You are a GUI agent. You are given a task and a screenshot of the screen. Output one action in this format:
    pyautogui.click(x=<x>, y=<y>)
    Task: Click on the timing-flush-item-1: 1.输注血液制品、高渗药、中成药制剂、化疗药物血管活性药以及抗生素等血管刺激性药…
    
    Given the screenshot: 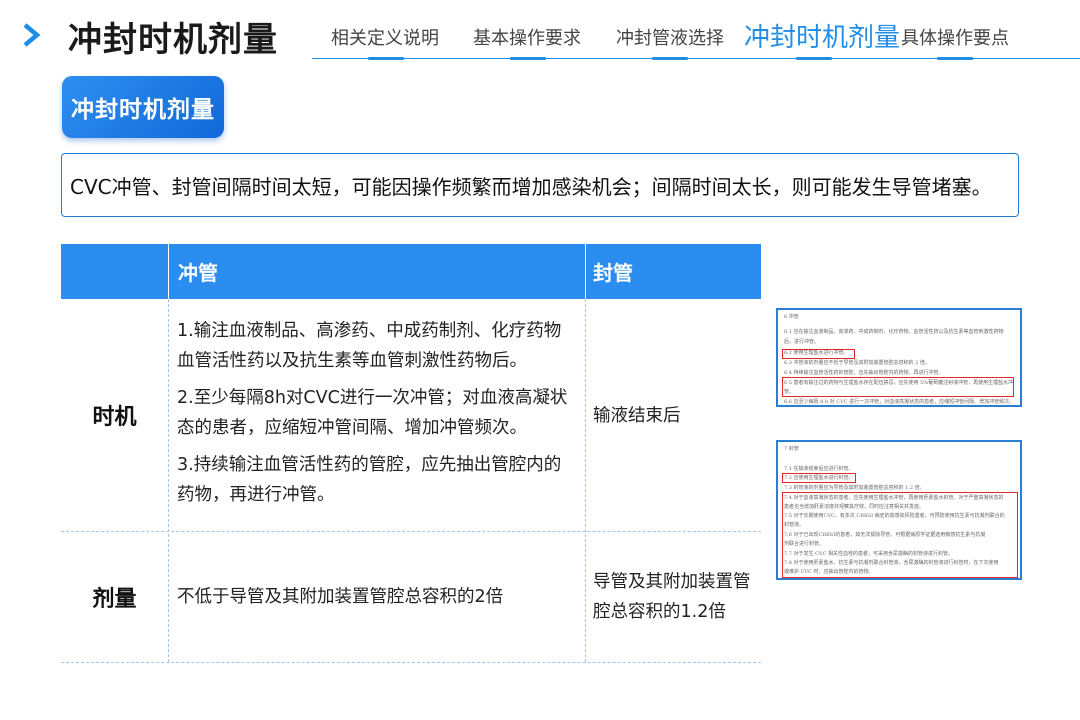 What is the action you would take?
    pyautogui.click(x=369, y=346)
    